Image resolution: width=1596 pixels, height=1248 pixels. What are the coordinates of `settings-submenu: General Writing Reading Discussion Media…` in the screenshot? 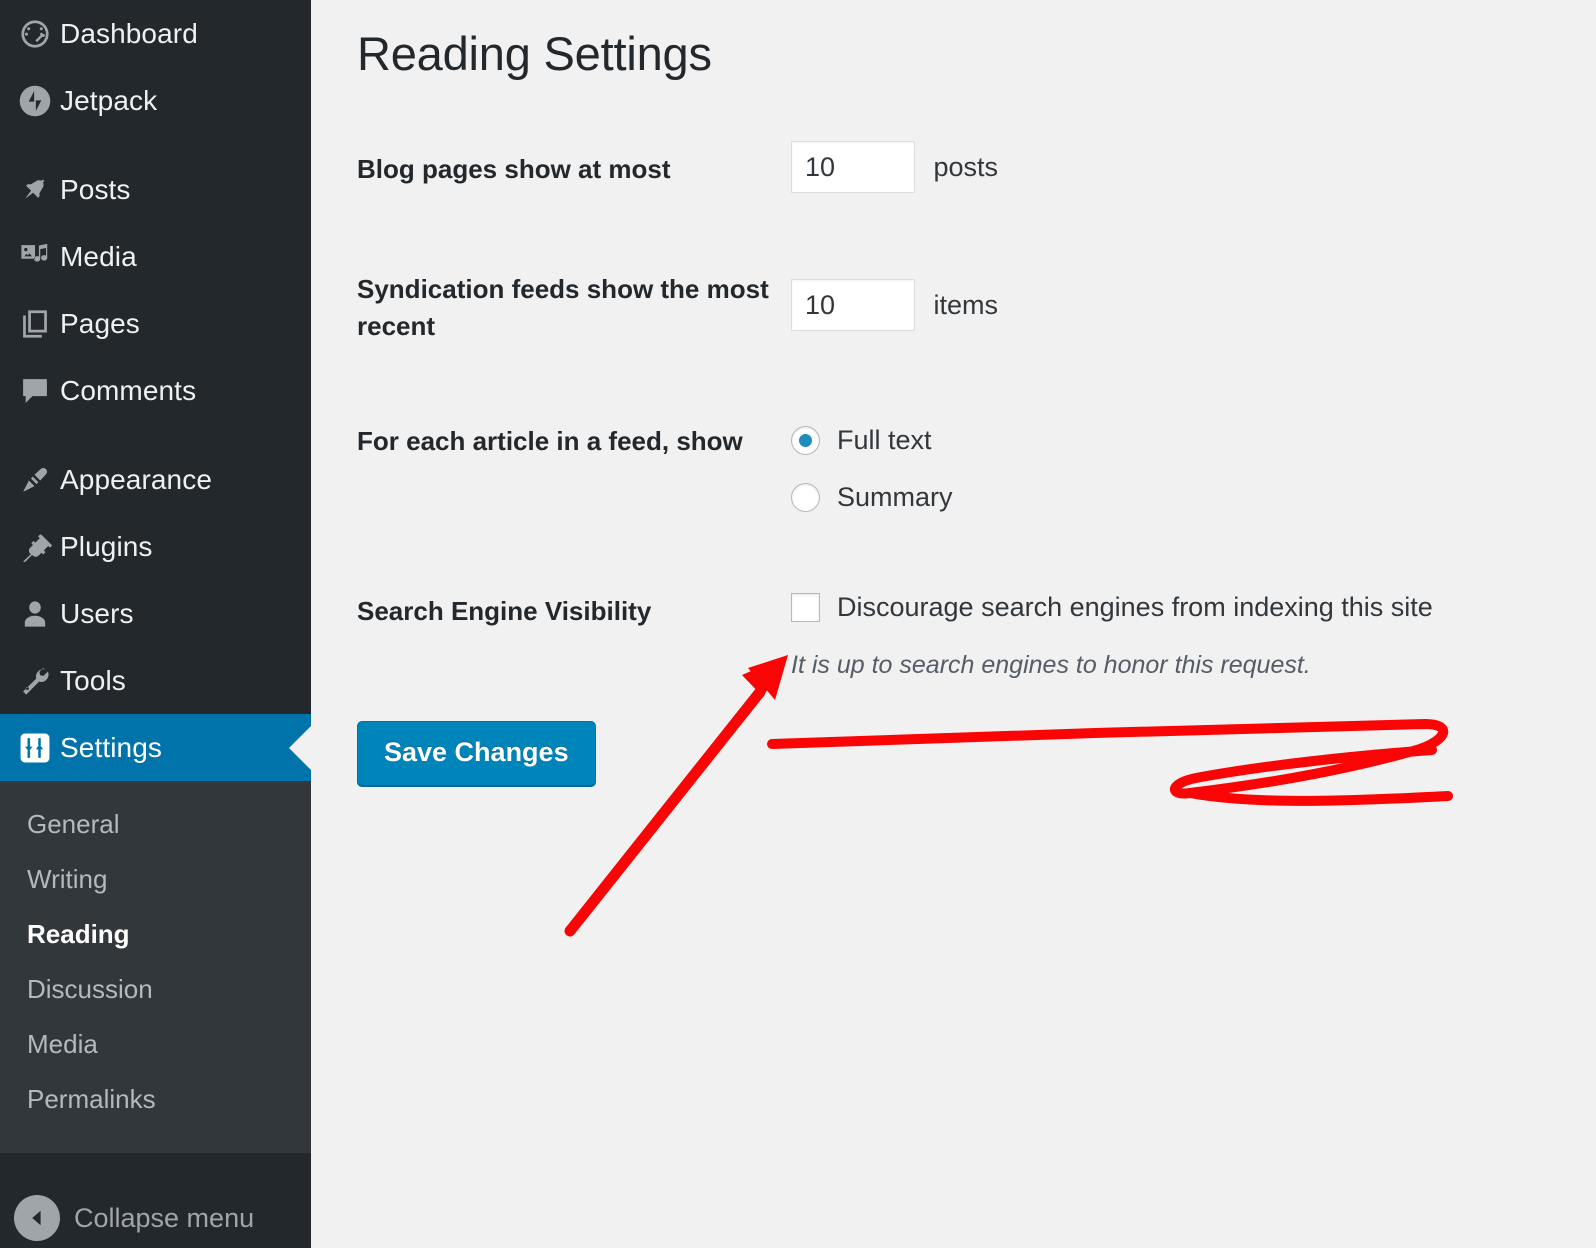 It's located at (155, 967).